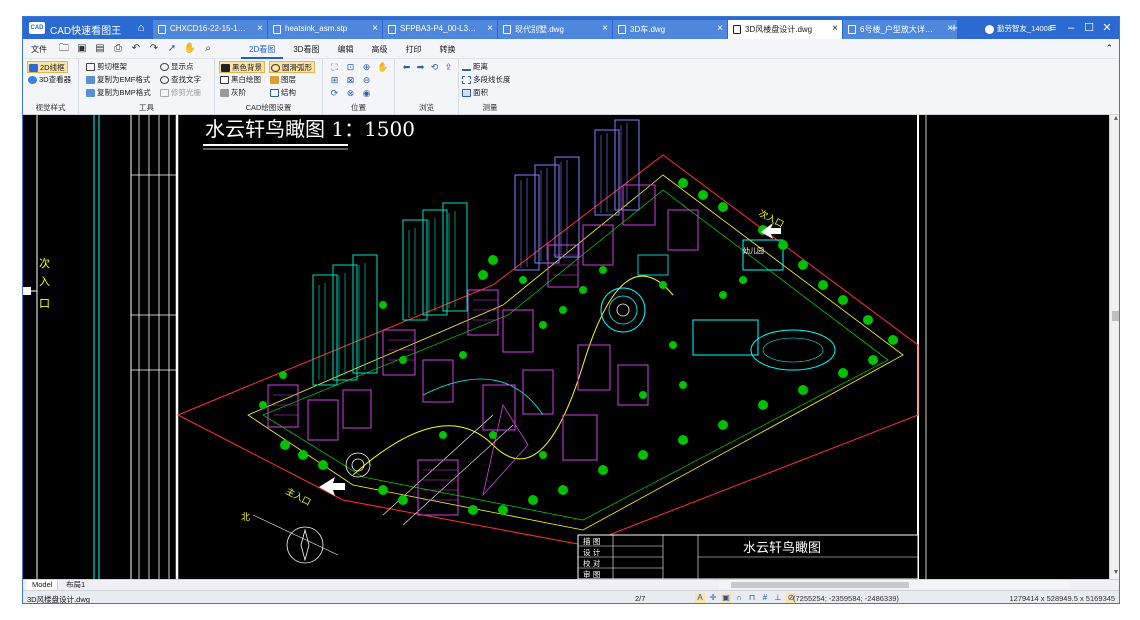 This screenshot has height=620, width=1140. Describe the element at coordinates (737, 29) in the screenshot. I see `file-icon` at that location.